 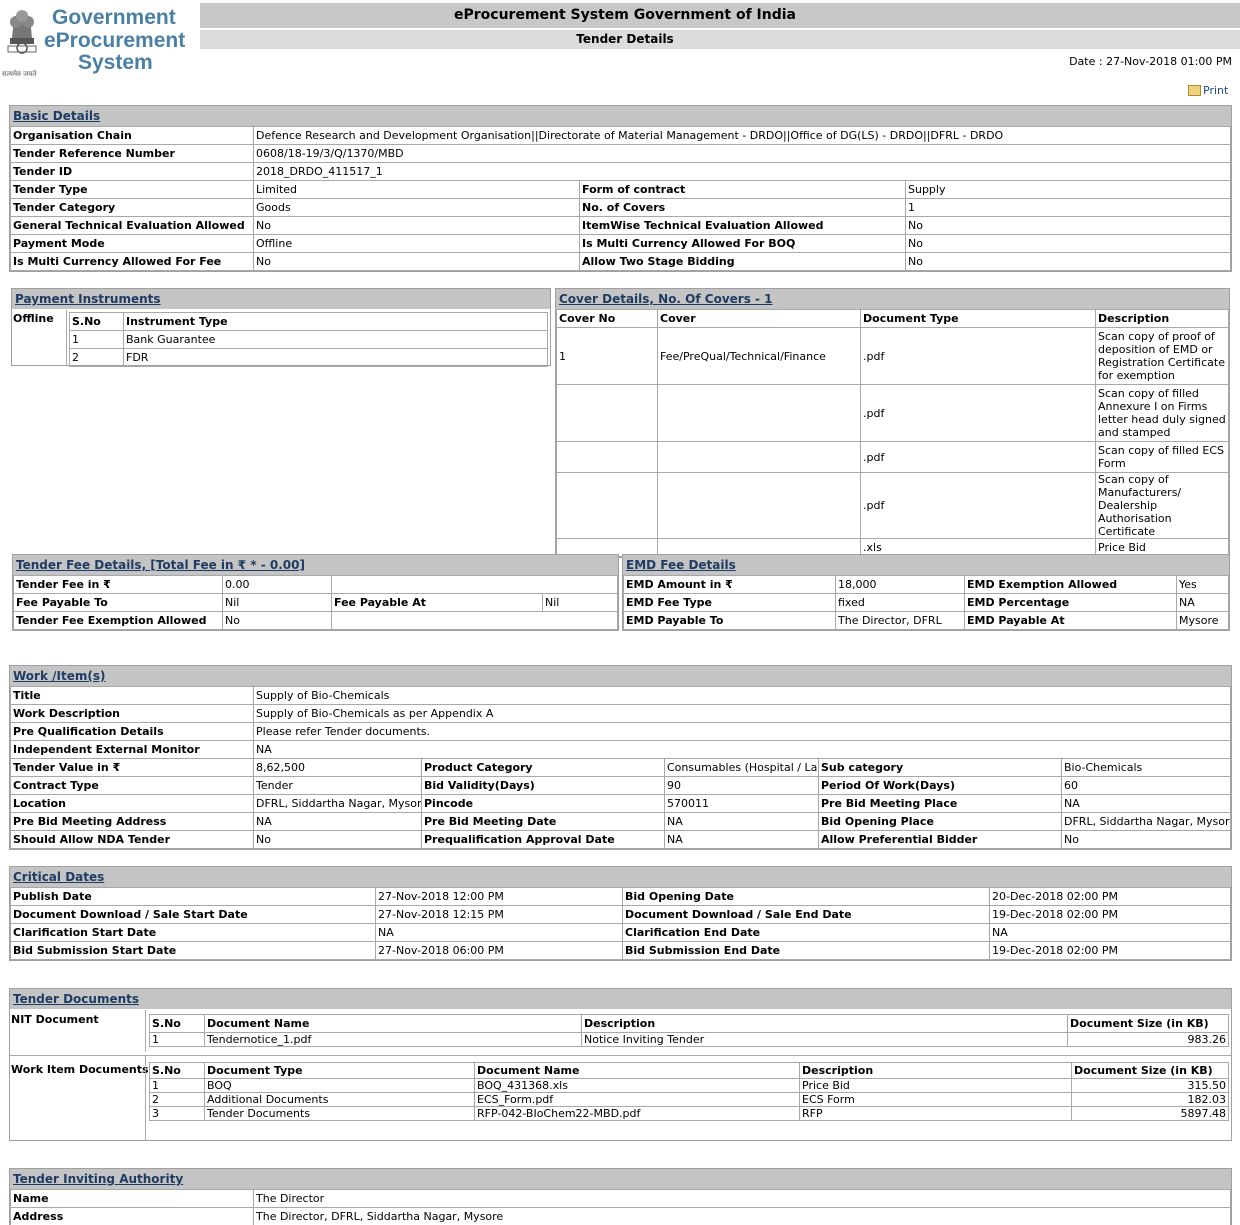 What do you see at coordinates (132, 785) in the screenshot?
I see `label: Contract Type` at bounding box center [132, 785].